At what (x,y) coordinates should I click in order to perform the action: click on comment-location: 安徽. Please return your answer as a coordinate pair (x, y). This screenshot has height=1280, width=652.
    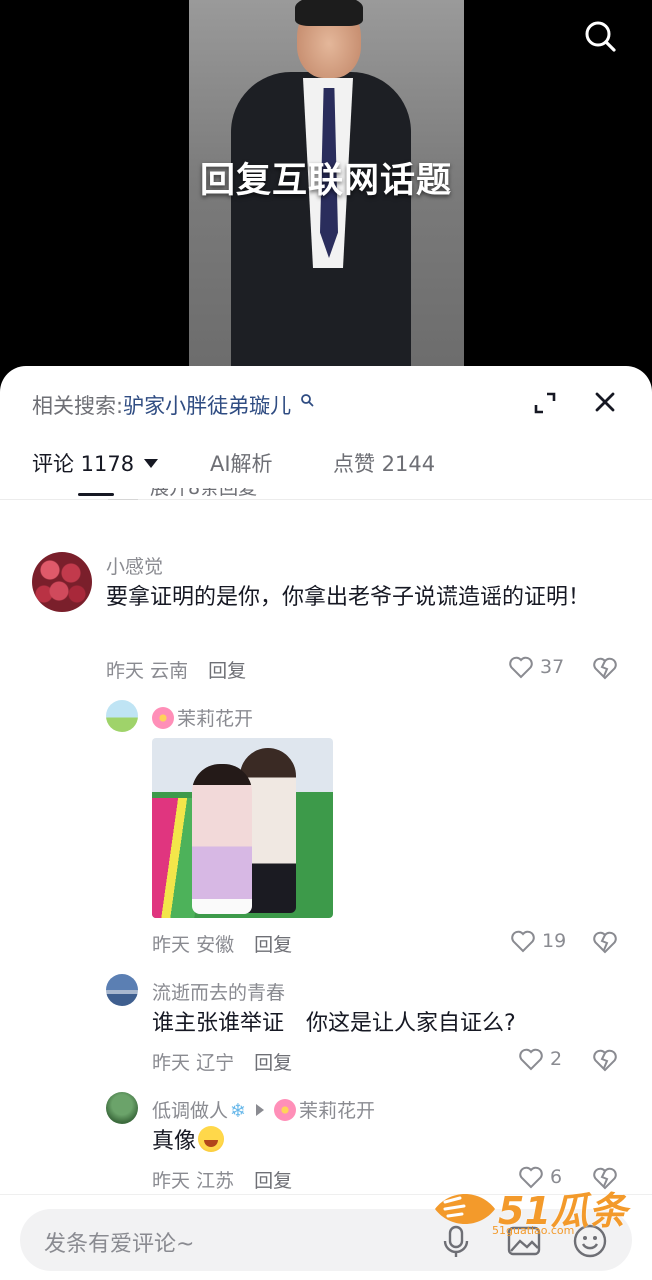
    Looking at the image, I should click on (215, 945).